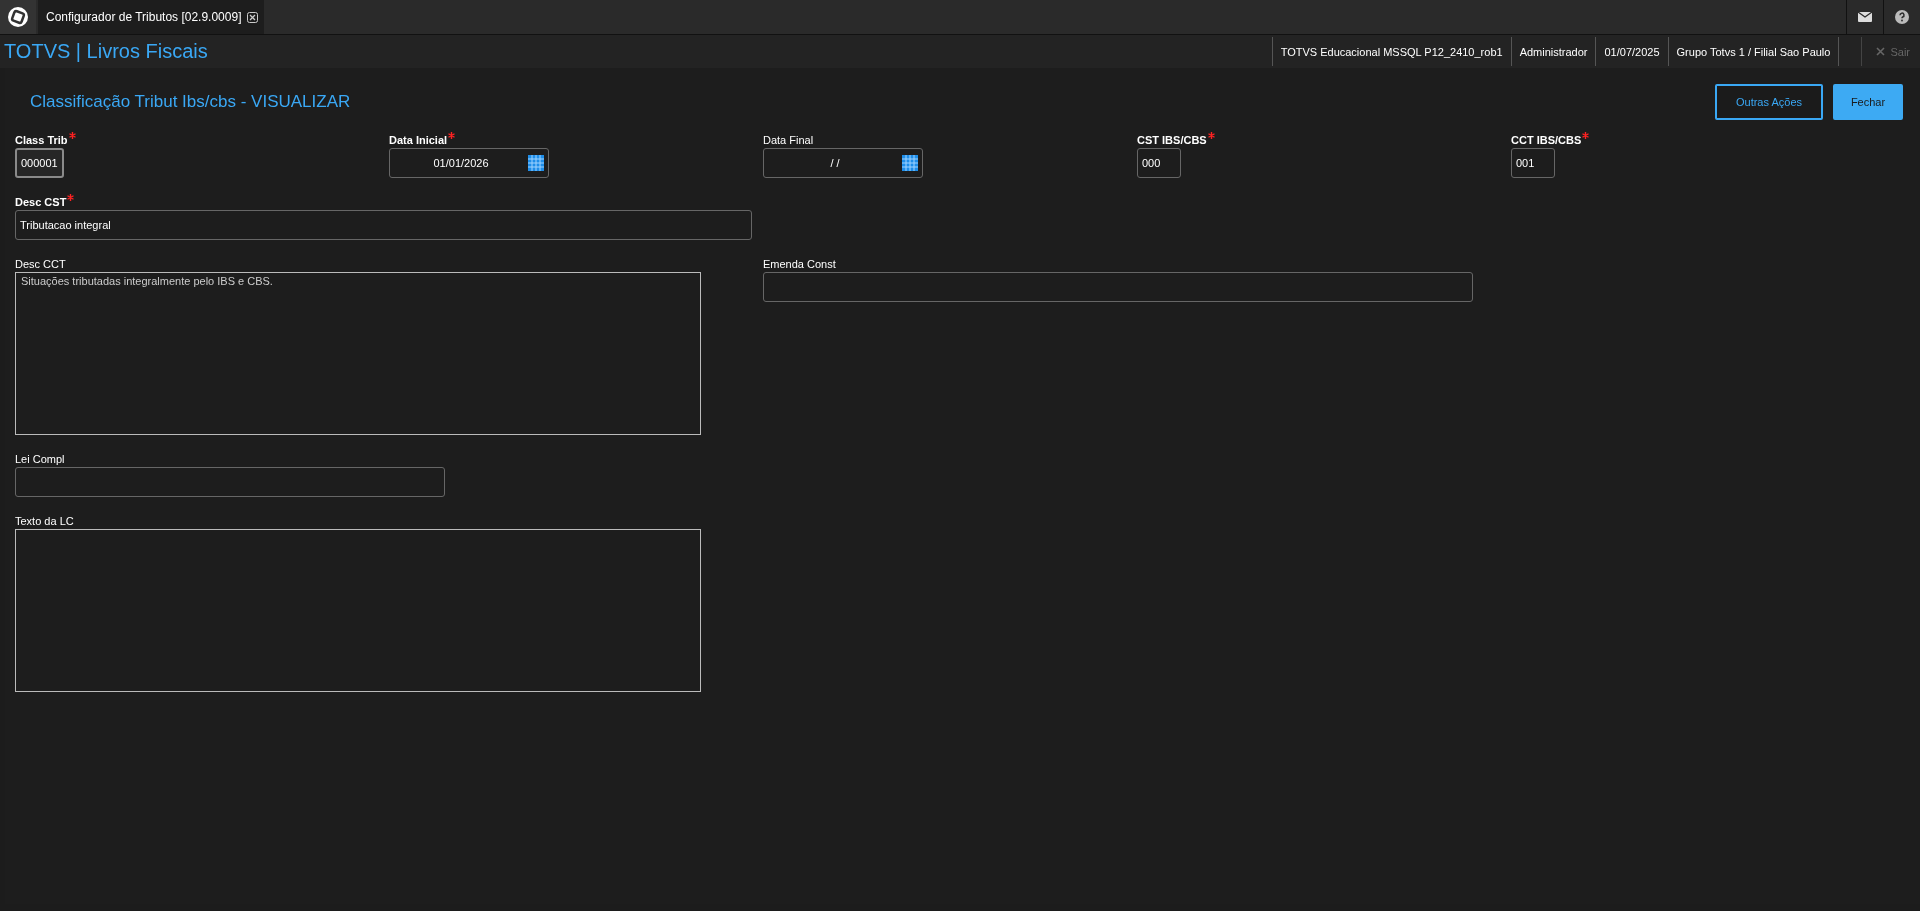  Describe the element at coordinates (40, 459) in the screenshot. I see `field-label: Lei Compl` at that location.